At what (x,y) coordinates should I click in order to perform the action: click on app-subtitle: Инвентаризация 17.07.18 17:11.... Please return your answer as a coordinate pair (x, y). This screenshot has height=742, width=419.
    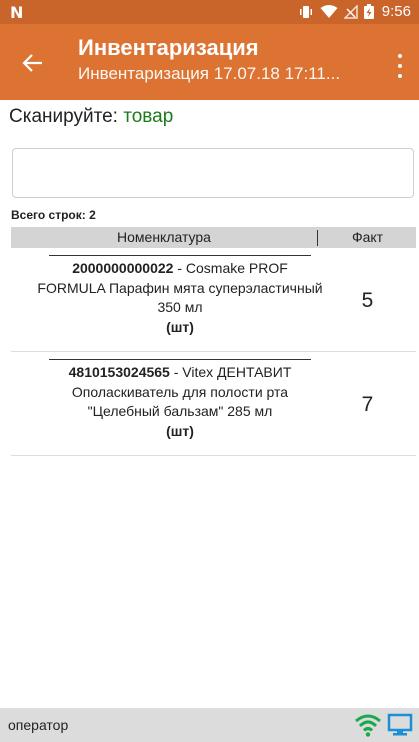
    Looking at the image, I should click on (209, 73).